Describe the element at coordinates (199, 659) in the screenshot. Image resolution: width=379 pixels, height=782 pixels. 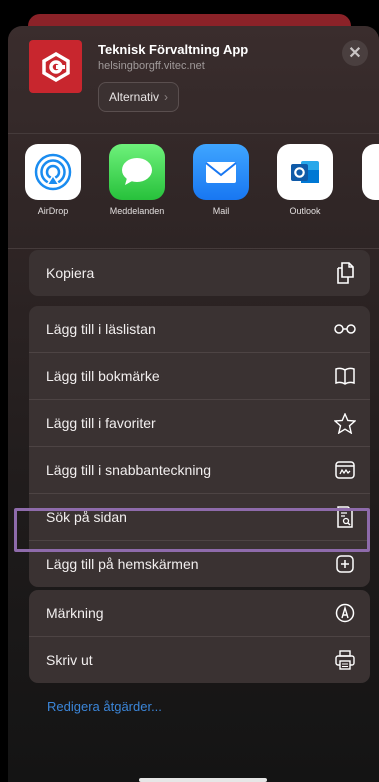
I see `action-print: Skriv ut` at that location.